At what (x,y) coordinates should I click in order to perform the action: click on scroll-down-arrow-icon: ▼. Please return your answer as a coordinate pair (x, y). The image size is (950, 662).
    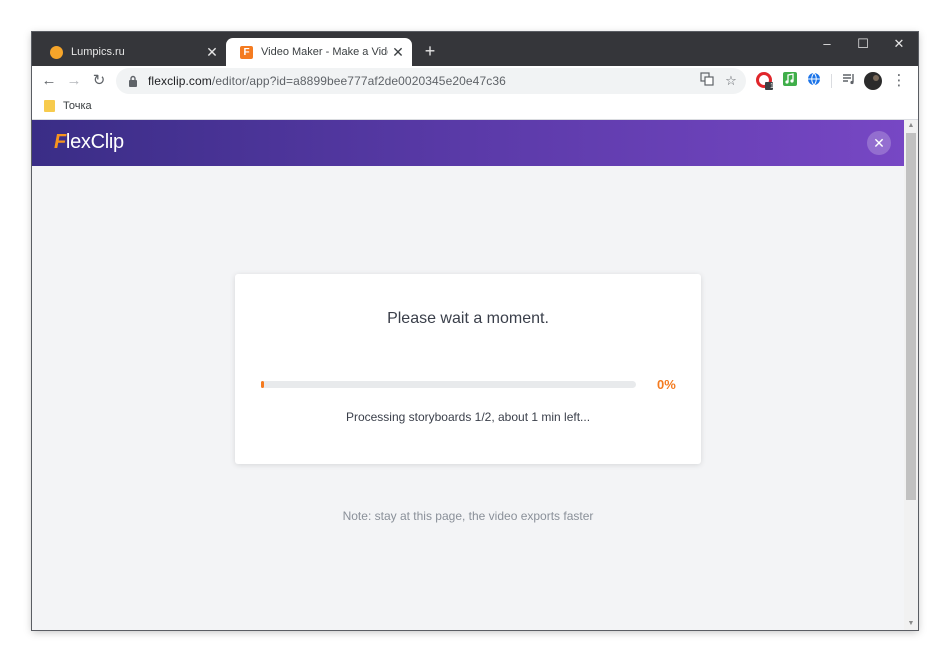
    Looking at the image, I should click on (911, 624).